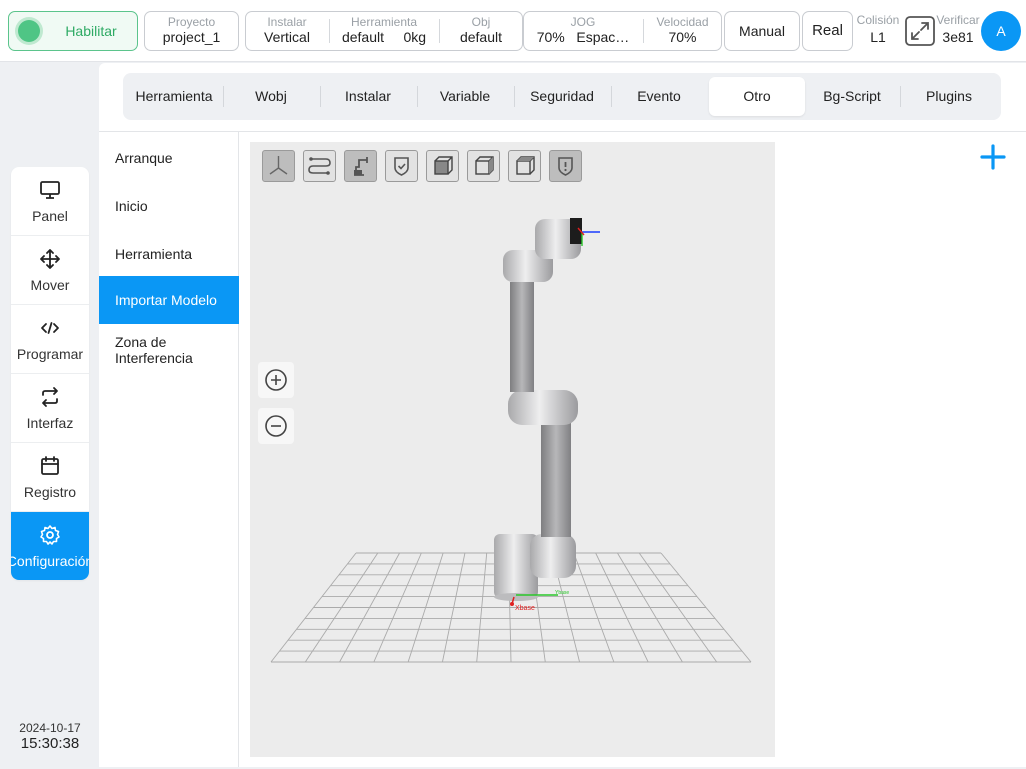  Describe the element at coordinates (174, 96) in the screenshot. I see `tab-tool: Herramienta` at that location.